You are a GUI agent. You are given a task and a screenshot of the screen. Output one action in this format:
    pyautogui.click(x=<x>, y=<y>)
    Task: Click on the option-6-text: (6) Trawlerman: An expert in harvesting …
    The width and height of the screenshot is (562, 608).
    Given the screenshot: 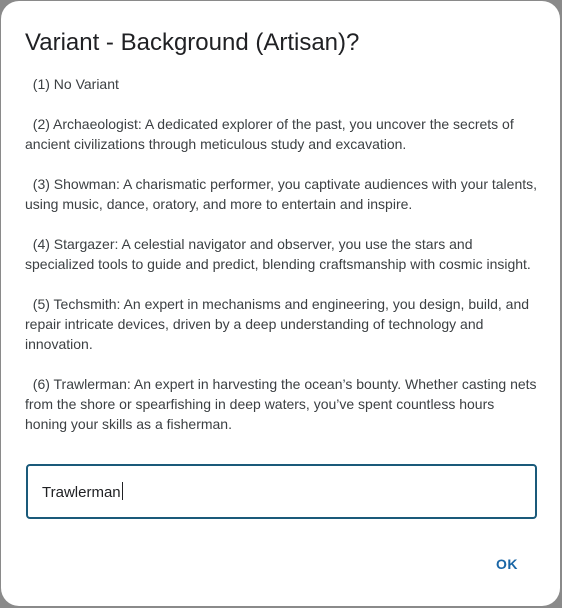 What is the action you would take?
    pyautogui.click(x=283, y=404)
    